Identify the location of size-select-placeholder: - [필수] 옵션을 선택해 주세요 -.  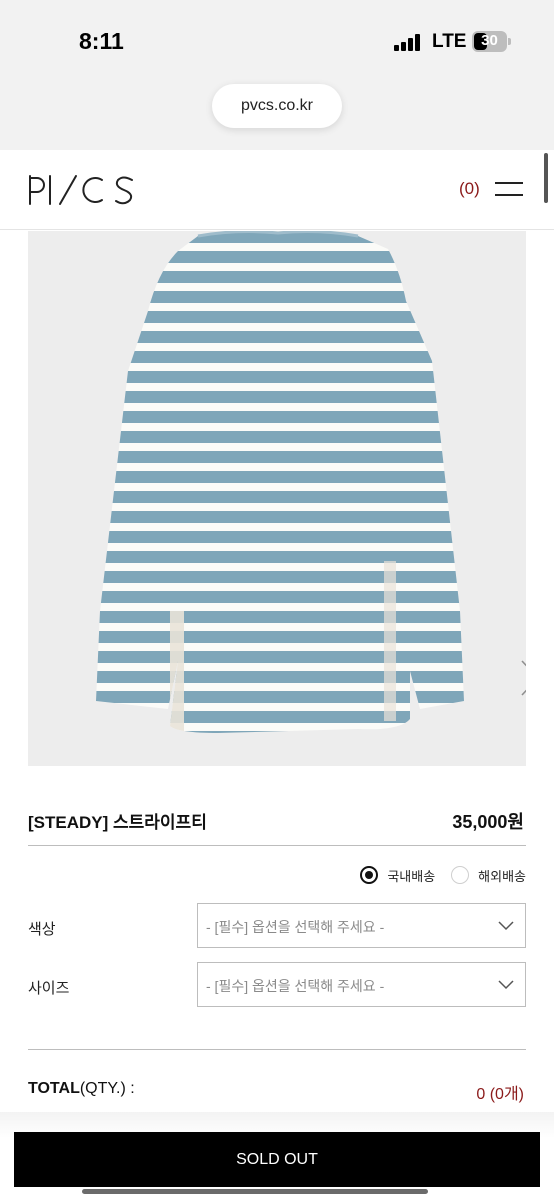
(295, 986).